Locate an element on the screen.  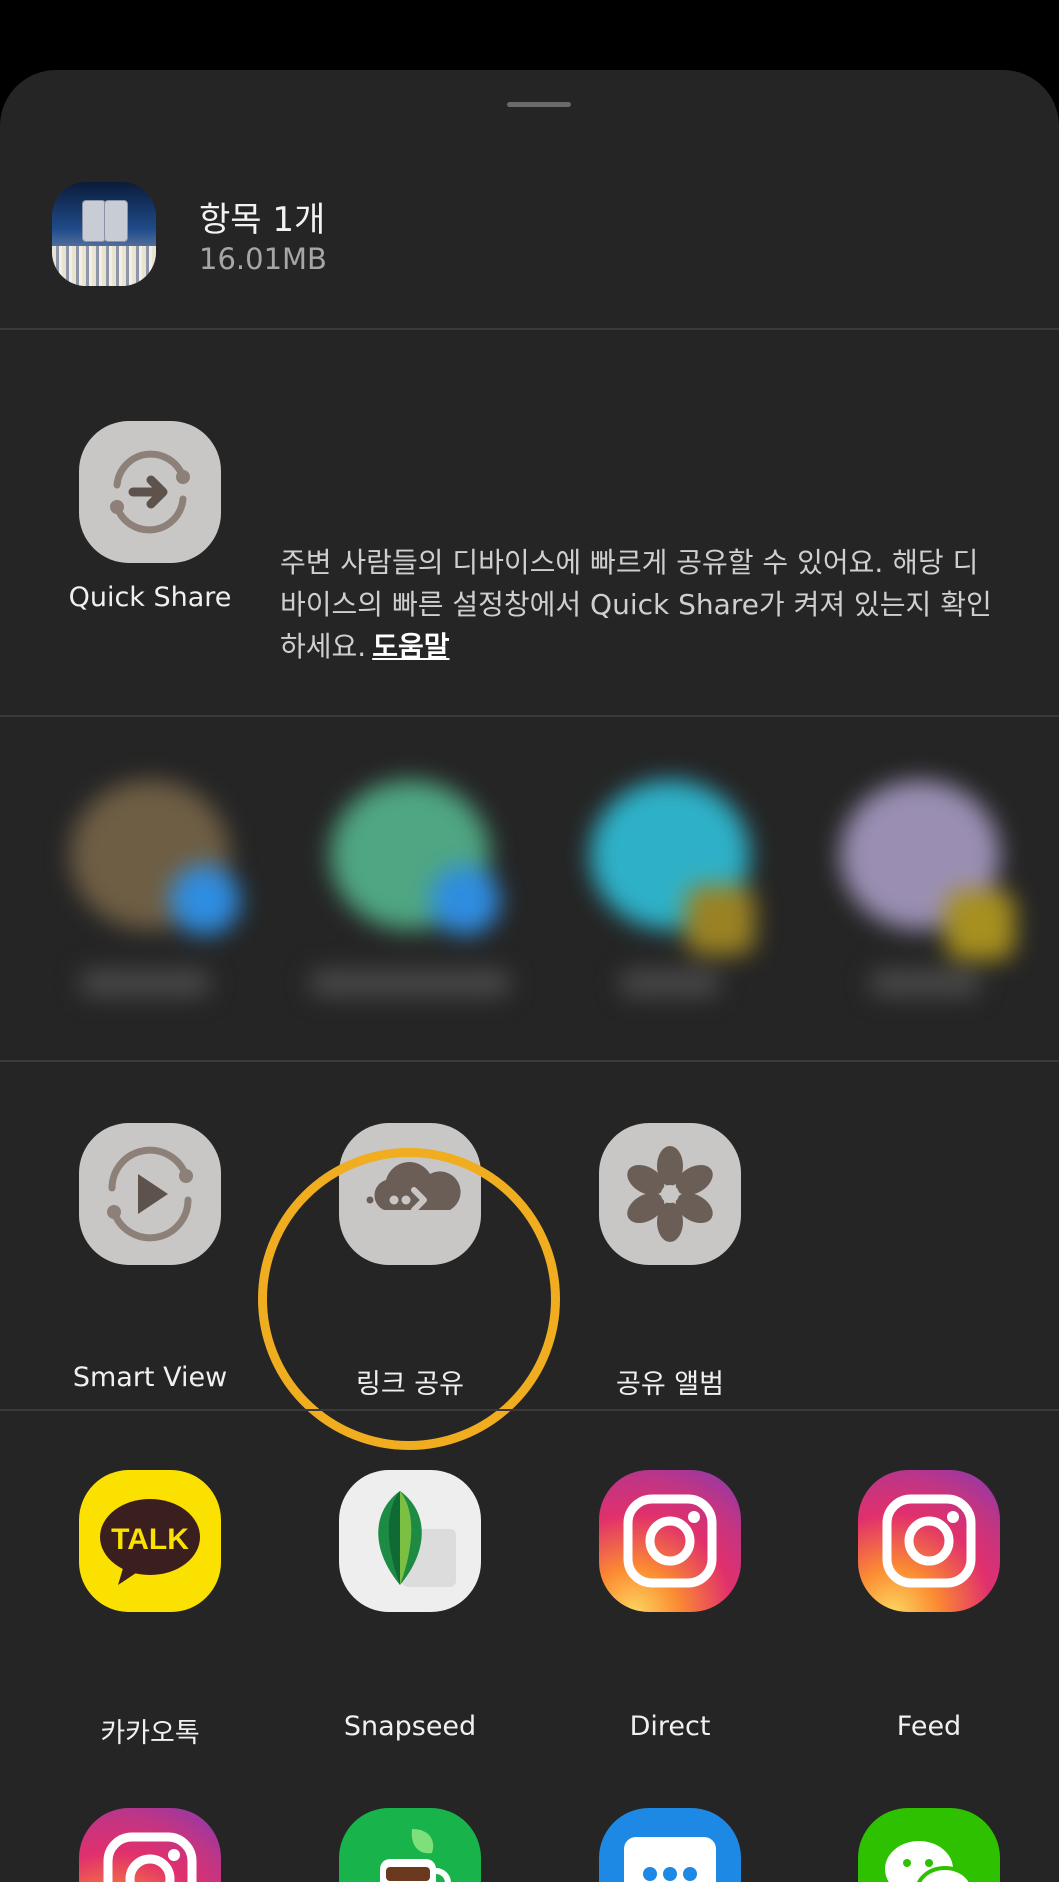
feed-label: Feed is located at coordinates (929, 1726).